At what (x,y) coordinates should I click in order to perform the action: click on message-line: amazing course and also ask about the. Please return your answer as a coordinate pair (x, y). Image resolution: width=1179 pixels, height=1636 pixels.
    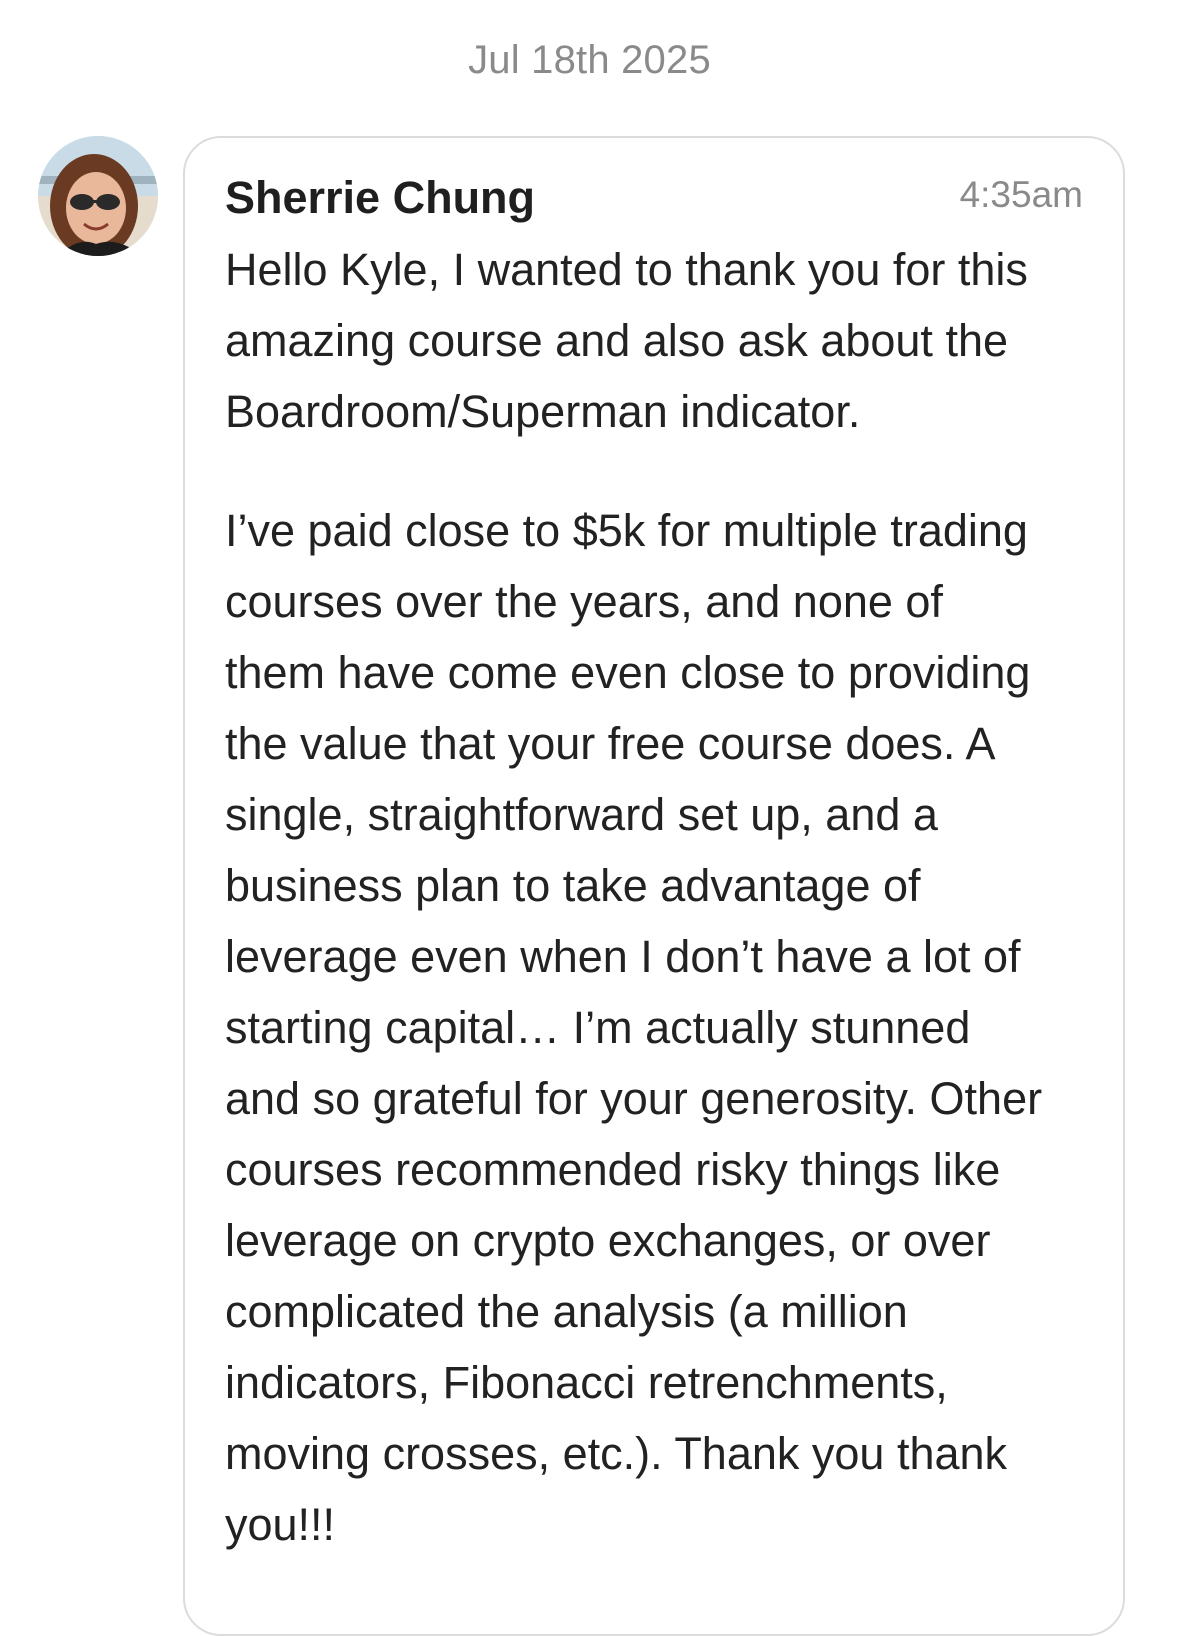
    Looking at the image, I should click on (616, 340).